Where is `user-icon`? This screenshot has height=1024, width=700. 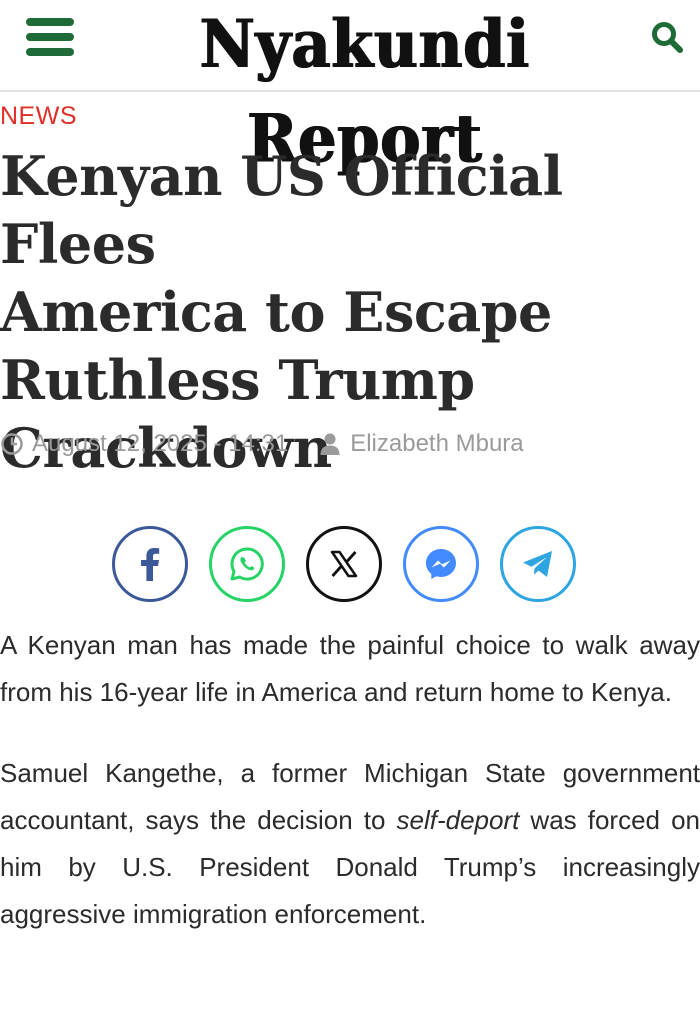
user-icon is located at coordinates (330, 444).